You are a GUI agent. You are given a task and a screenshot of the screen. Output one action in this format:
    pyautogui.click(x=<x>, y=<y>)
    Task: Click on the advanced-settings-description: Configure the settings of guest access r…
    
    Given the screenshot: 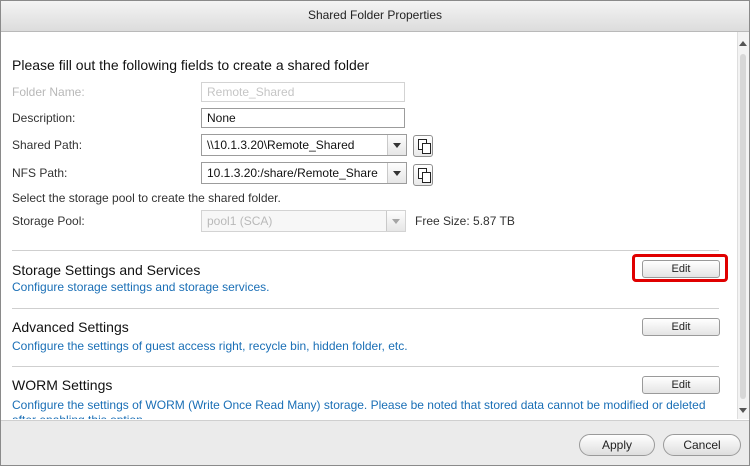 What is the action you would take?
    pyautogui.click(x=210, y=346)
    